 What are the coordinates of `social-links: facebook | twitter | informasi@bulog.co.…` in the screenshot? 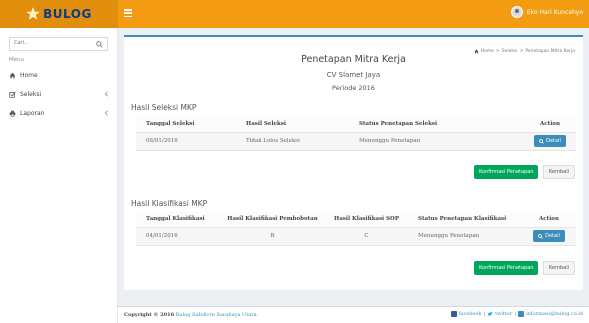 It's located at (516, 314).